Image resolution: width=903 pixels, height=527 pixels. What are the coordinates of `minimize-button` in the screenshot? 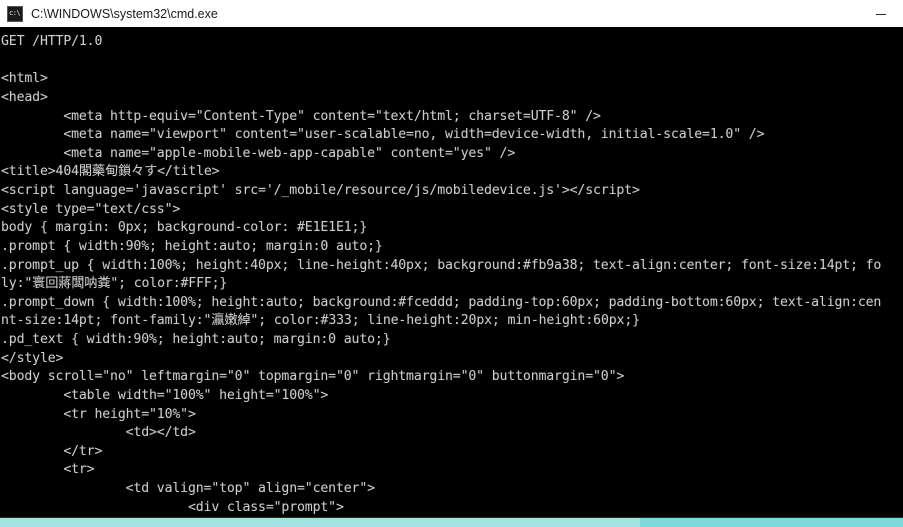 It's located at (880, 13).